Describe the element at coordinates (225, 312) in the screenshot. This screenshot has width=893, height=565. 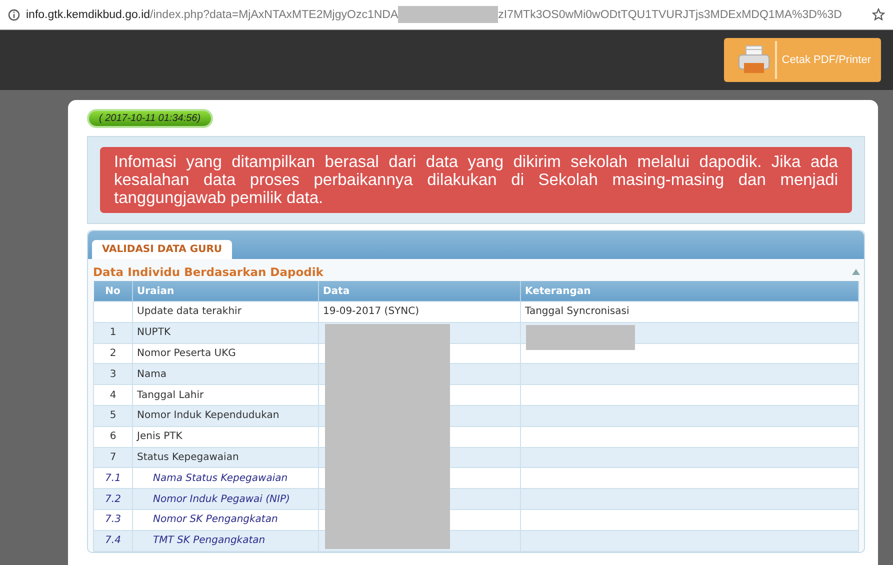
I see `table-cell: Update data terakhir` at that location.